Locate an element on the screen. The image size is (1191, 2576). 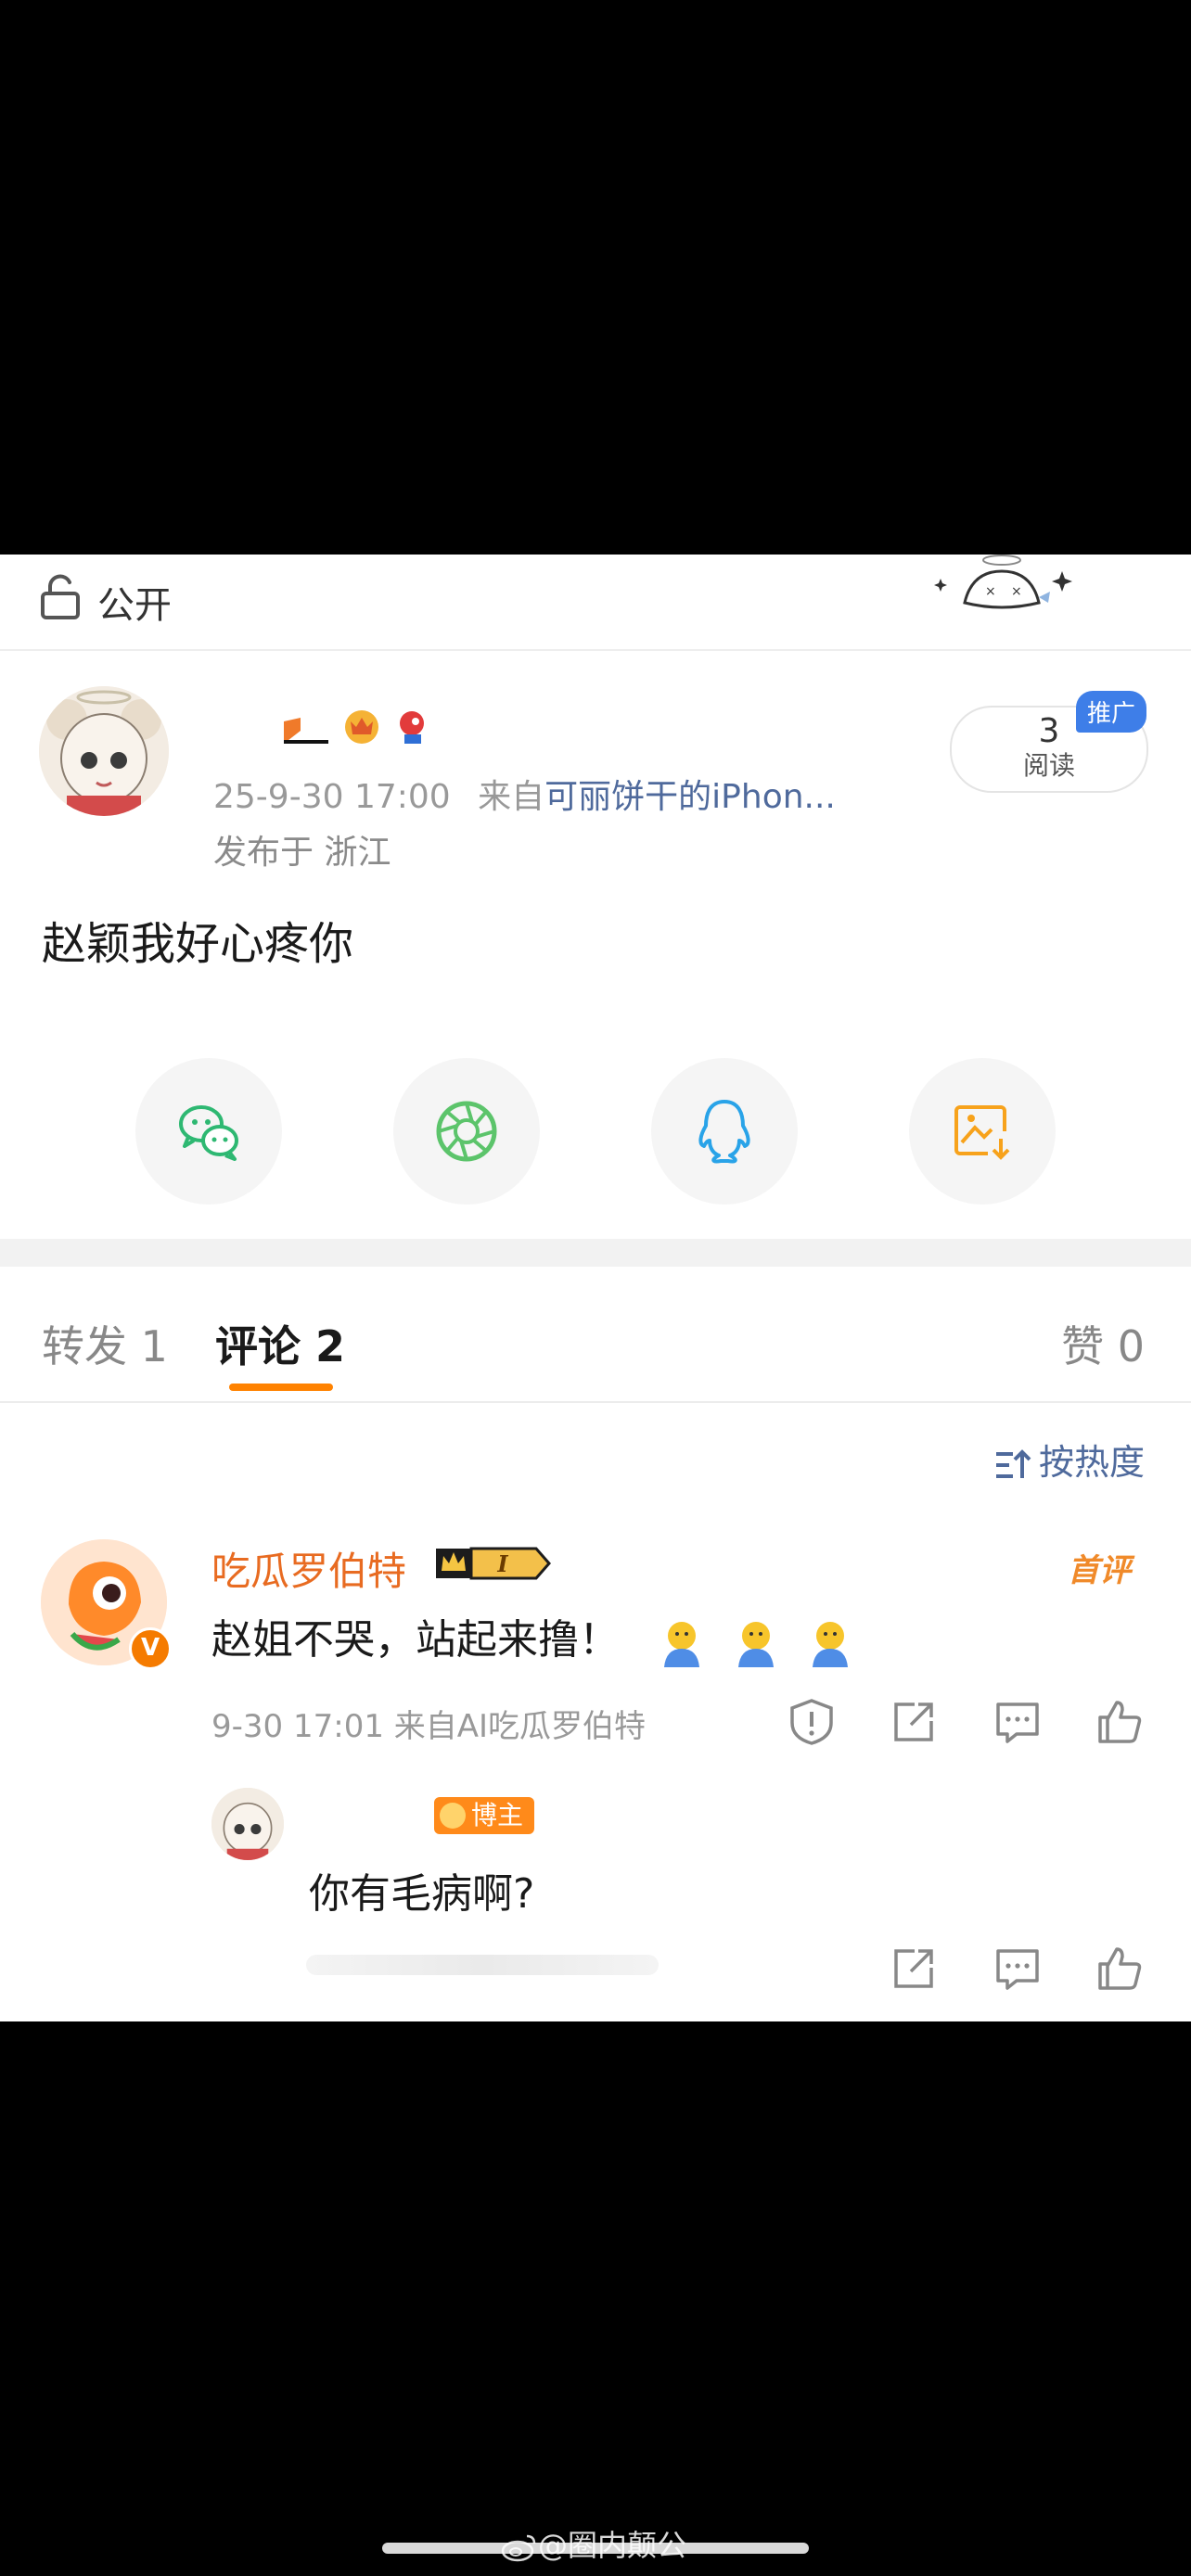
tabs-divider is located at coordinates (595, 1402).